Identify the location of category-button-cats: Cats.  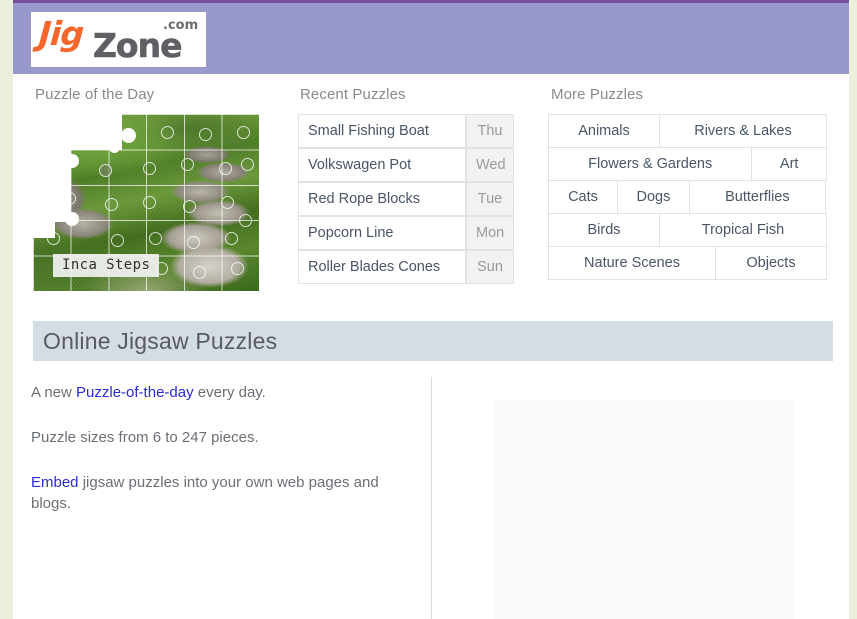
(583, 197).